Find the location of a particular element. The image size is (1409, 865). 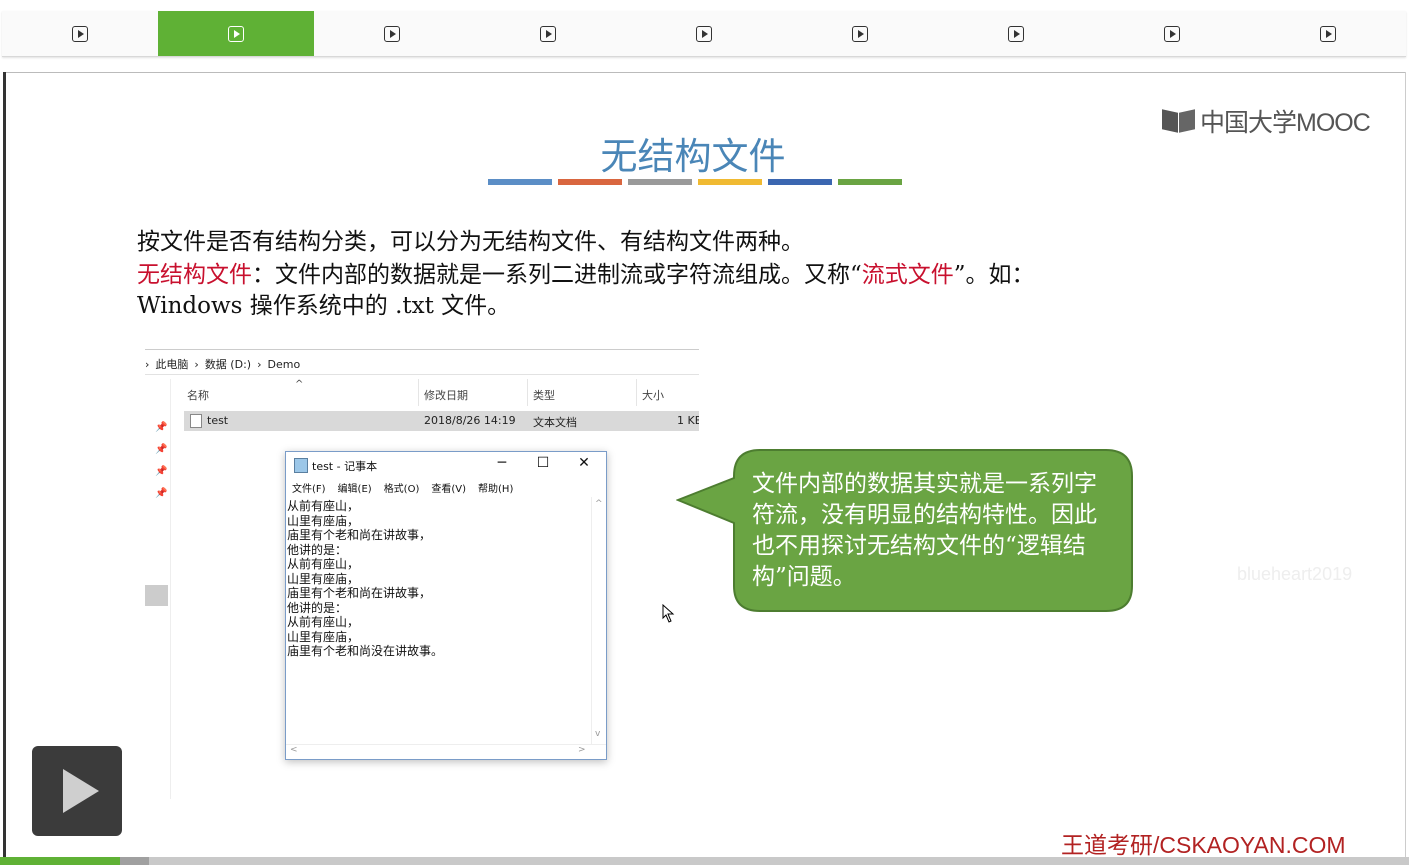

notepad-icon is located at coordinates (301, 465).